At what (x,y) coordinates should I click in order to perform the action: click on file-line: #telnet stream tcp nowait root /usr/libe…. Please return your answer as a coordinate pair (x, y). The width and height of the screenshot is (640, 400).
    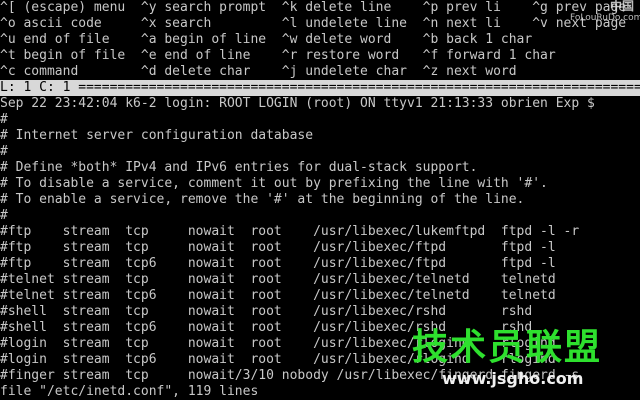
    Looking at the image, I should click on (278, 280).